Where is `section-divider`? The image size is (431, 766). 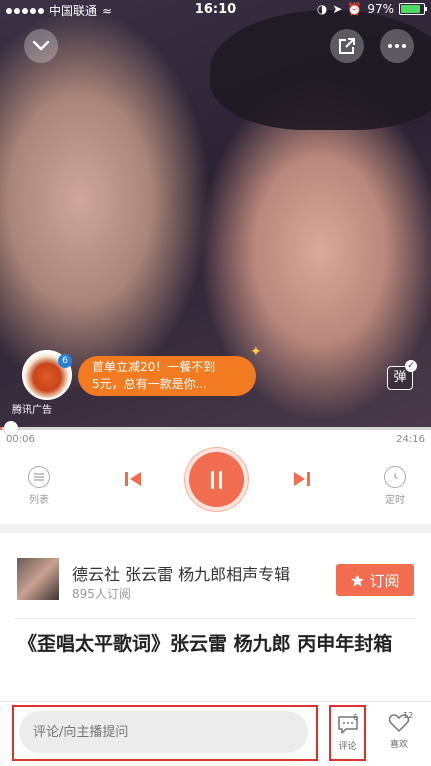 section-divider is located at coordinates (215, 528).